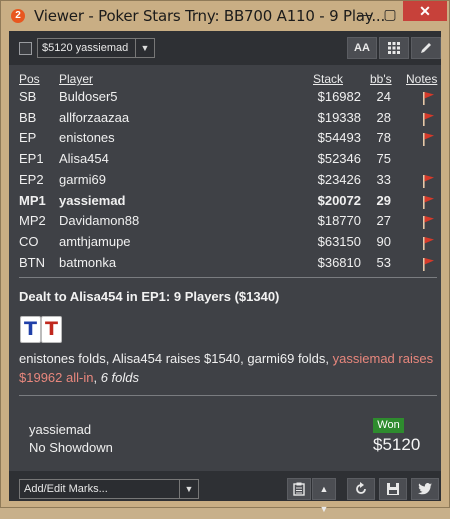 Image resolution: width=450 pixels, height=519 pixels. I want to click on stack-cell: $63150, so click(339, 241).